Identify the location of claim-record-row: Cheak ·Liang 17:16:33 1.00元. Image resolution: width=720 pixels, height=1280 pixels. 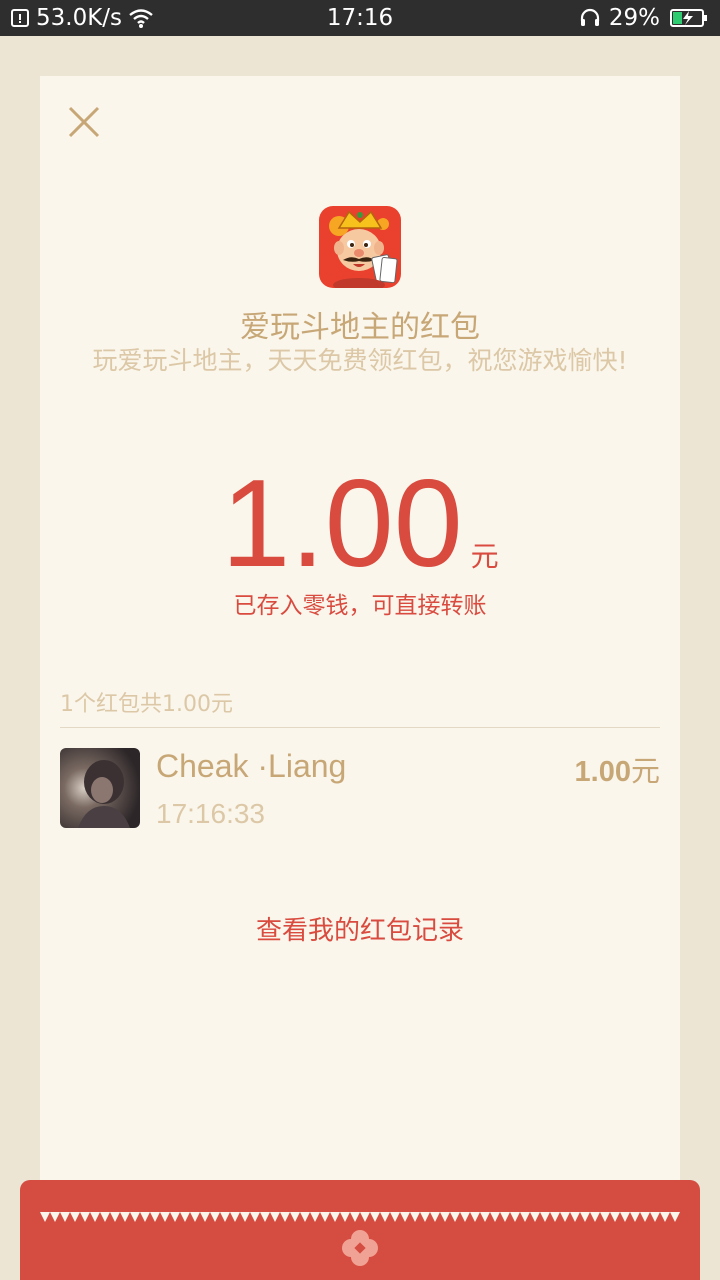
(360, 788).